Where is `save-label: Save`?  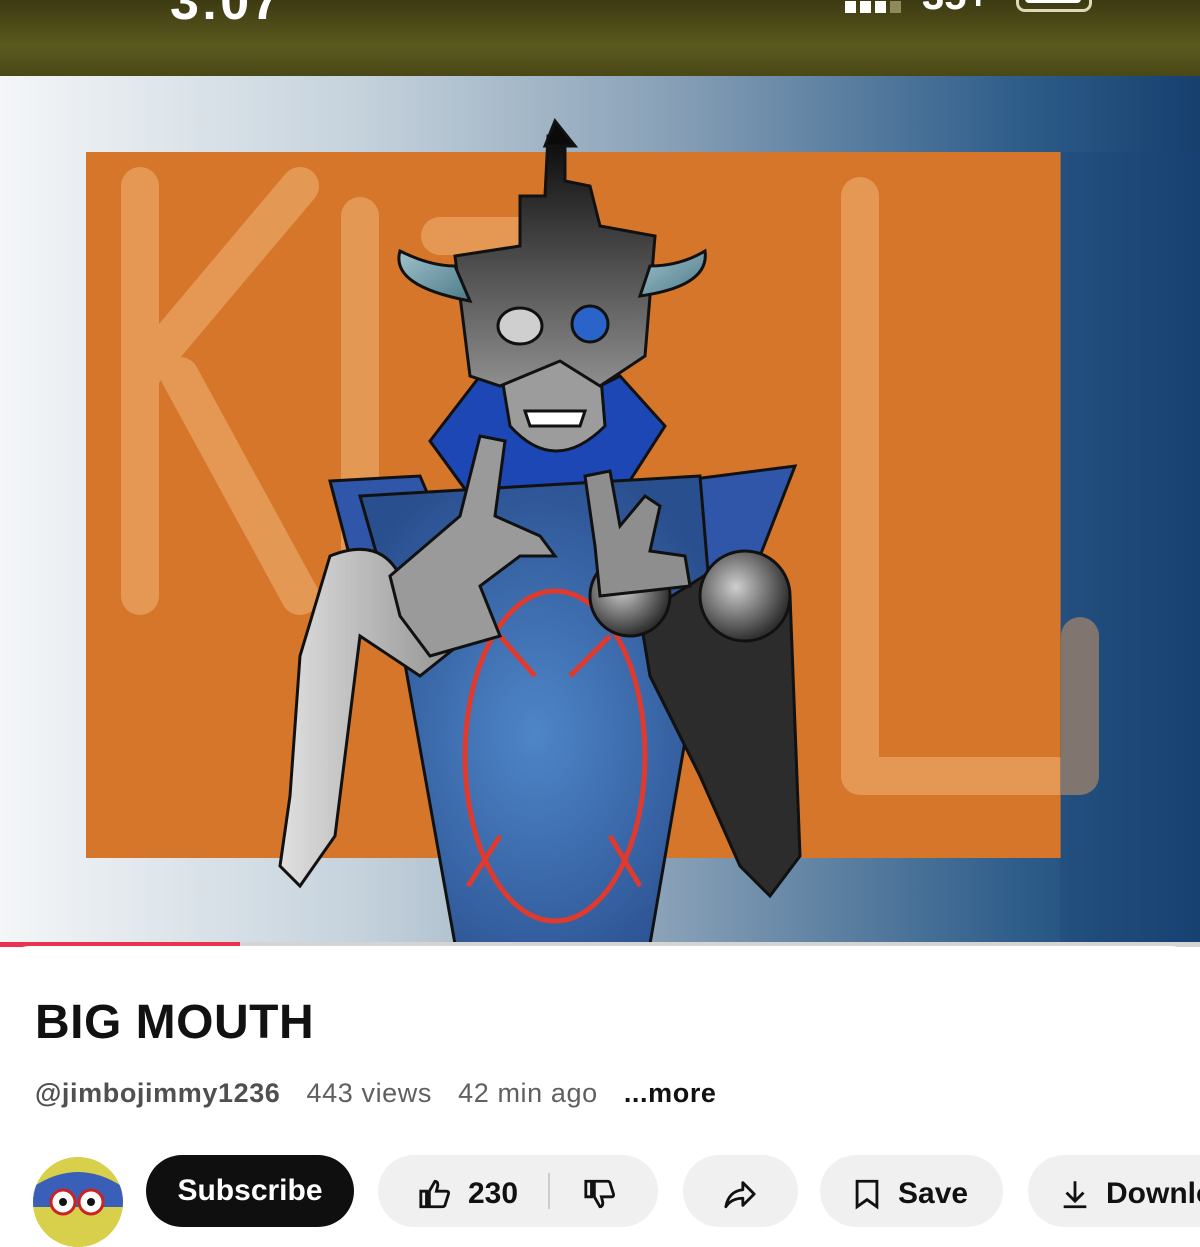
save-label: Save is located at coordinates (933, 1193).